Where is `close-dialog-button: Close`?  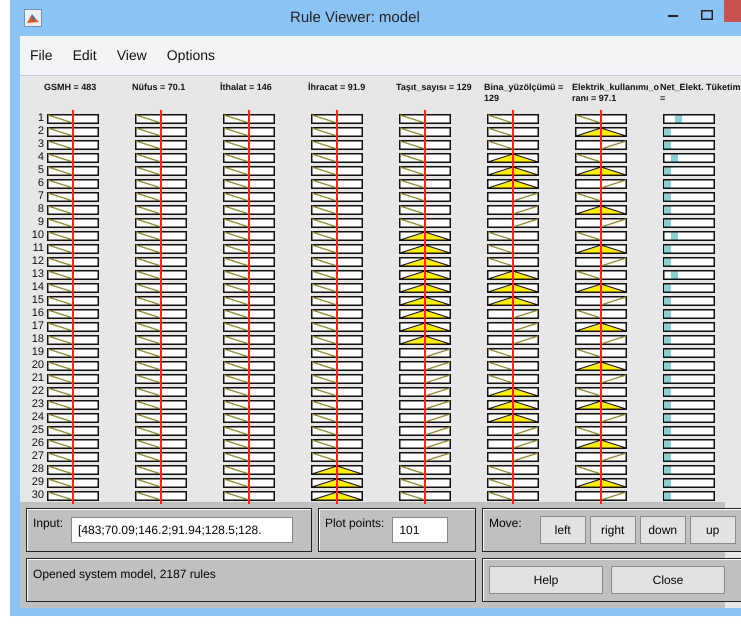 close-dialog-button: Close is located at coordinates (668, 580).